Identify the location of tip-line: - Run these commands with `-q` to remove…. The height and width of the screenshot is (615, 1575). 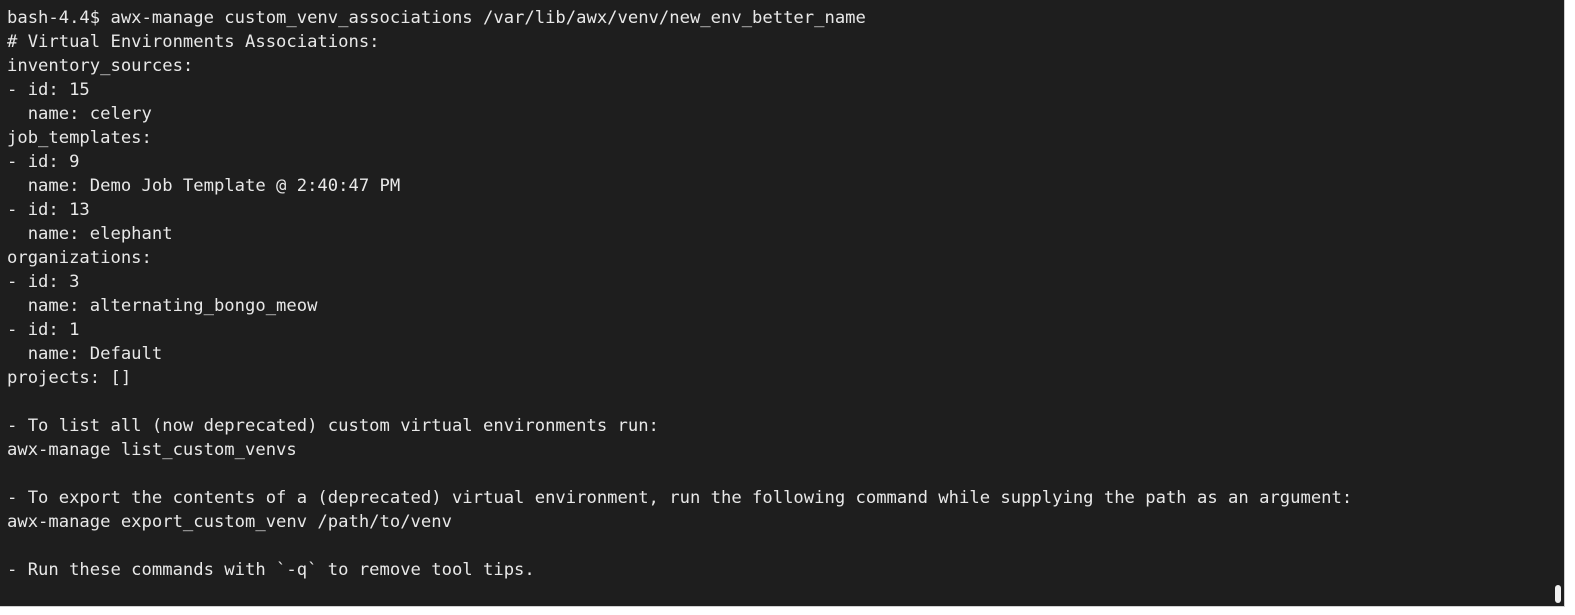
(271, 570).